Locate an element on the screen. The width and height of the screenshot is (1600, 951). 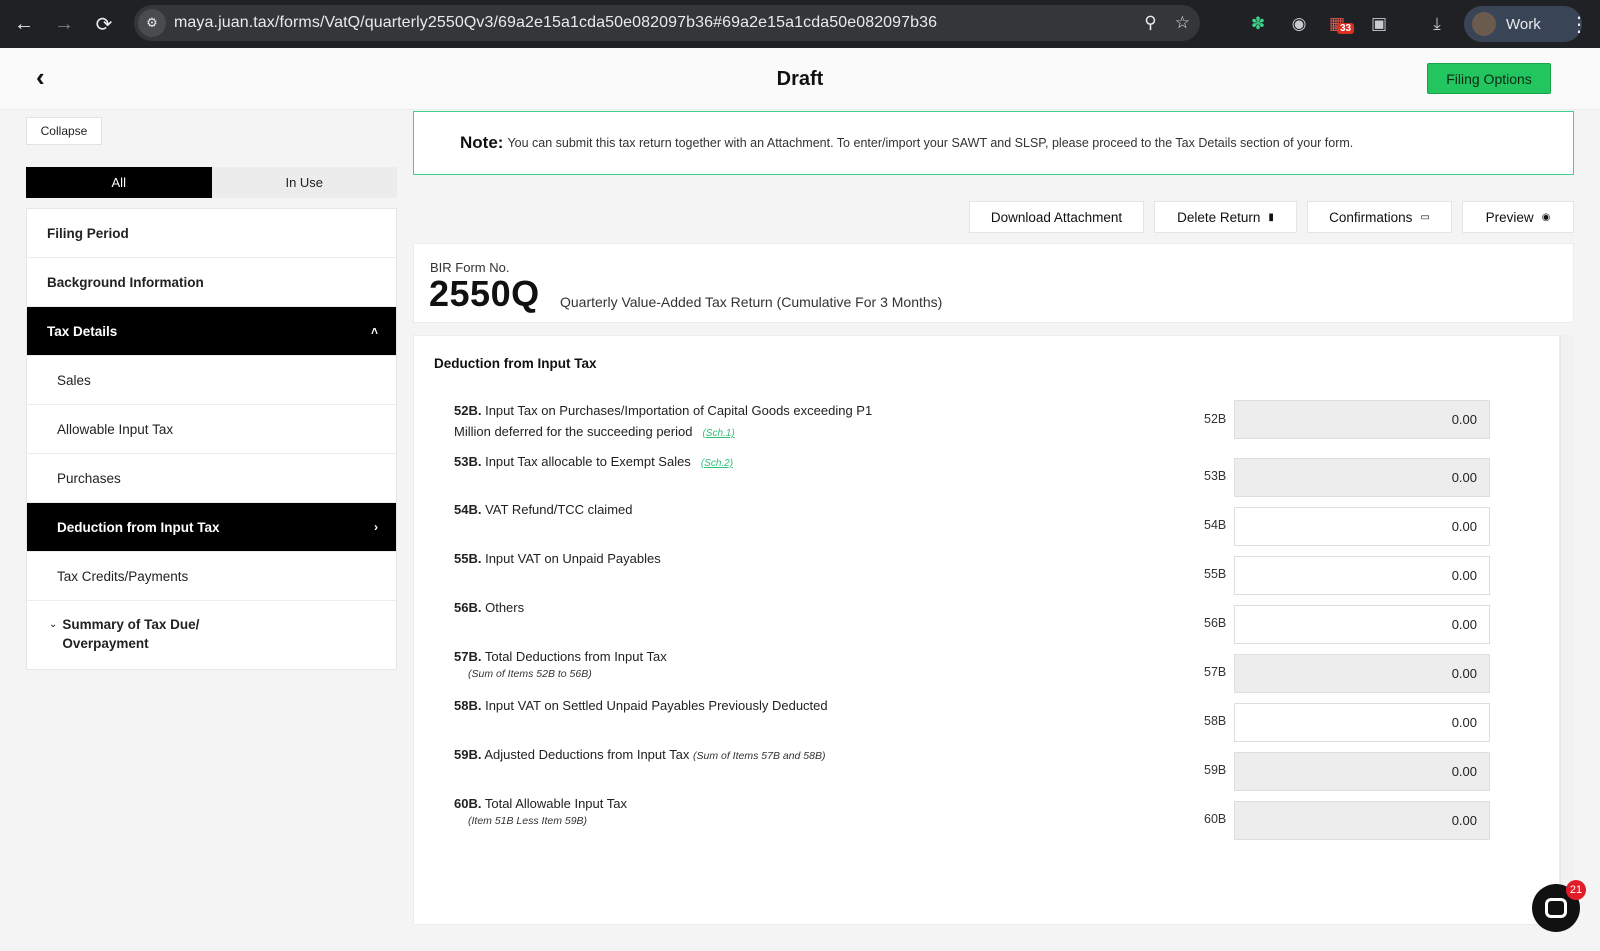
row-code: 58B is located at coordinates (1215, 721).